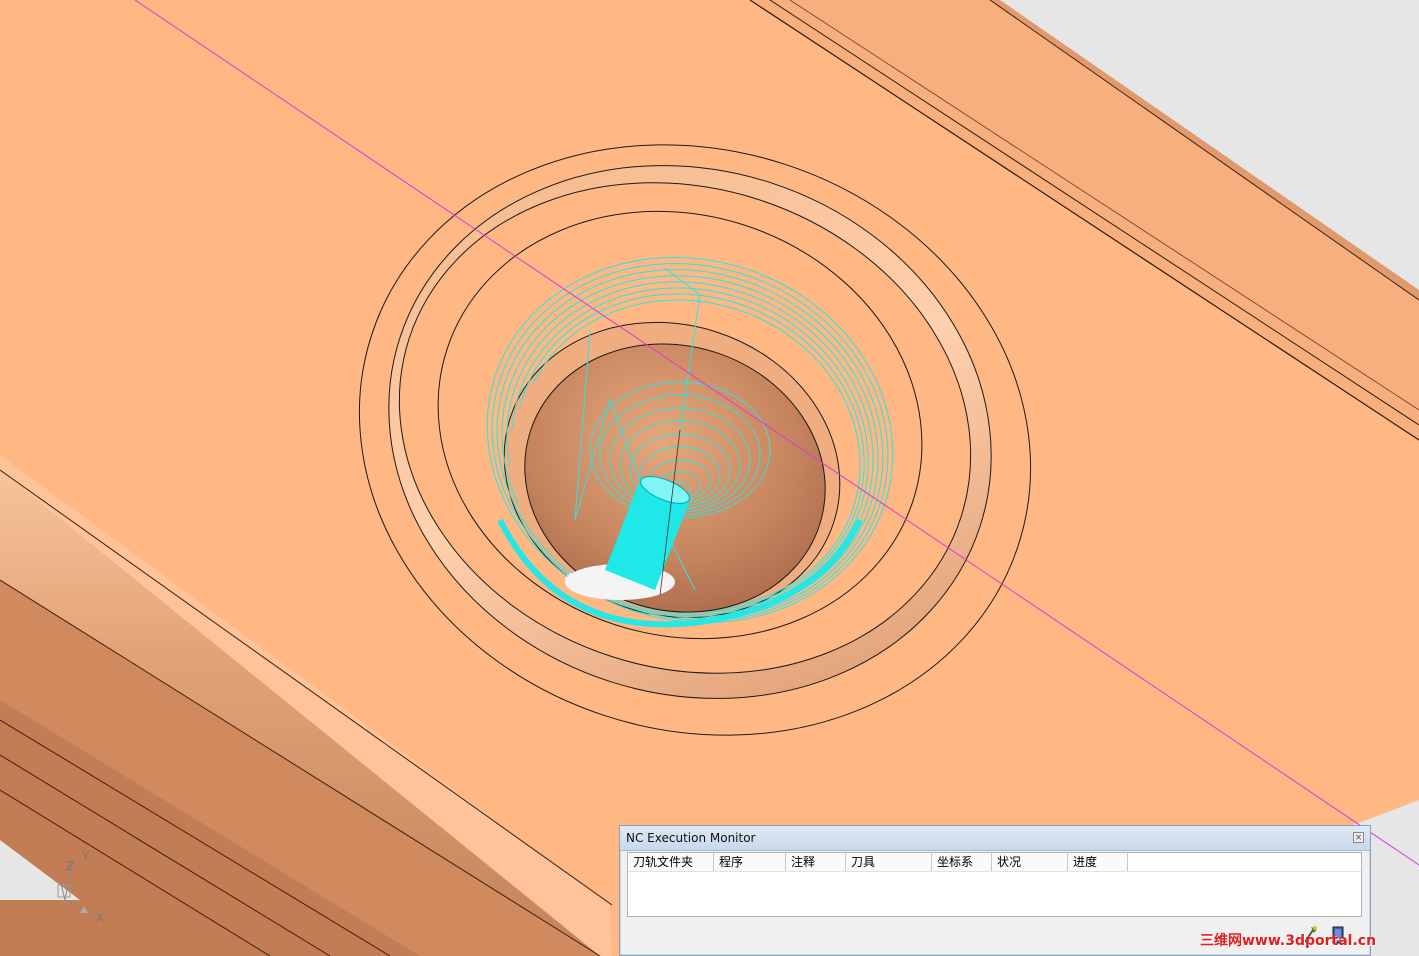 This screenshot has width=1419, height=956. I want to click on monitor-titlebar: NC Execution Monitor ×, so click(995, 838).